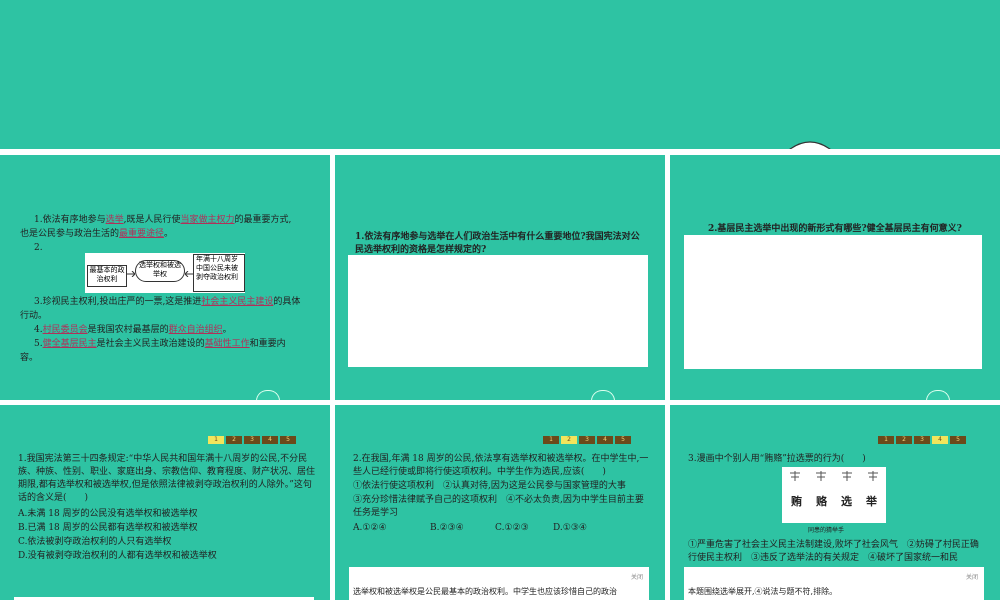 Image resolution: width=1000 pixels, height=600 pixels. Describe the element at coordinates (485, 591) in the screenshot. I see `answer-text: 选举权和被选举权是公民最基本的政治权利。中学生也应该珍惜自己的政治` at that location.